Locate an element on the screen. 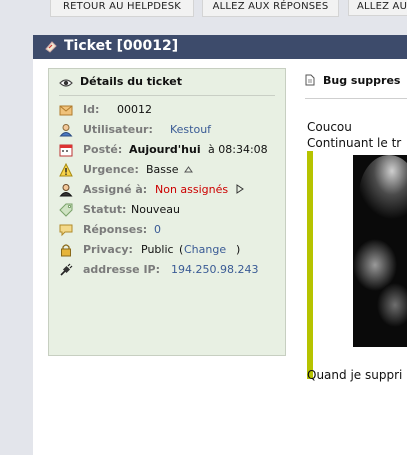  privacy-open-paren: ( is located at coordinates (181, 249).